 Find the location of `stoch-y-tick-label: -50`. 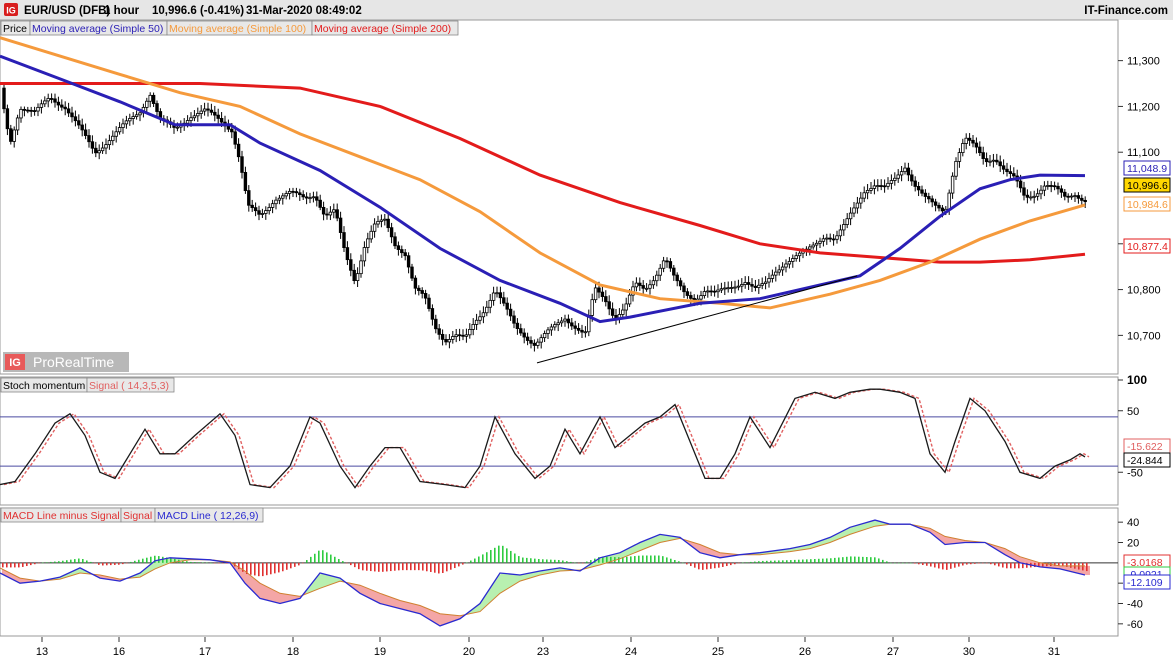

stoch-y-tick-label: -50 is located at coordinates (1135, 473).